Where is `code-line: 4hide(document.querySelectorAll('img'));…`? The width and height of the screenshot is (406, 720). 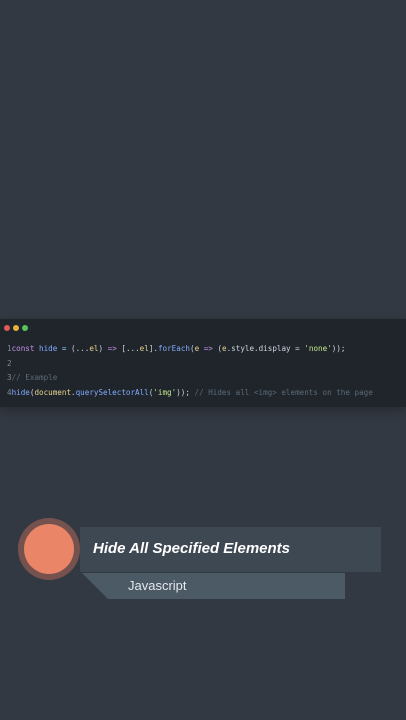 code-line: 4hide(document.querySelectorAll('img'));… is located at coordinates (190, 393).